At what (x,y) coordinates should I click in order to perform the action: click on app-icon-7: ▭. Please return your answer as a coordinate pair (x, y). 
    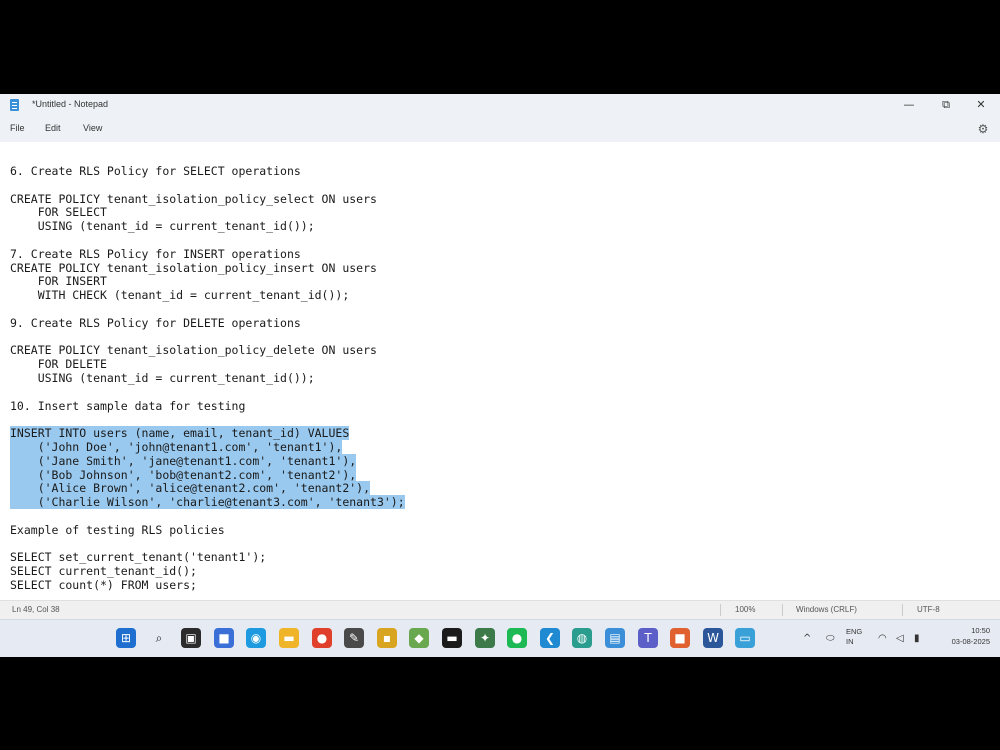
    Looking at the image, I should click on (745, 638).